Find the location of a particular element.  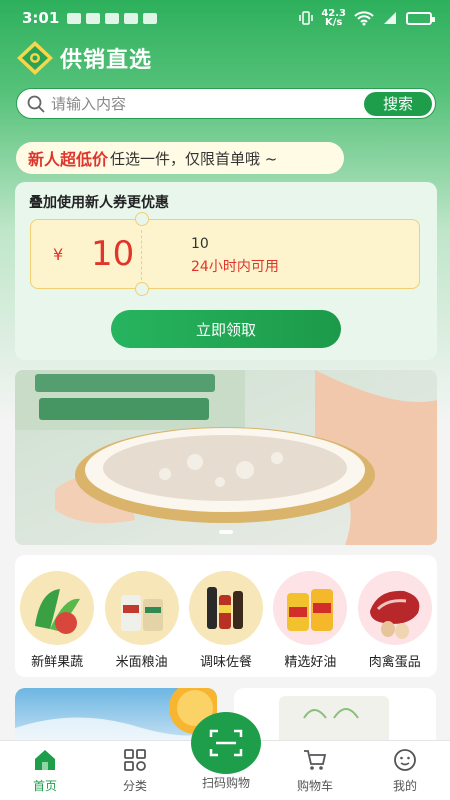

rice-flour-image is located at coordinates (141, 608).